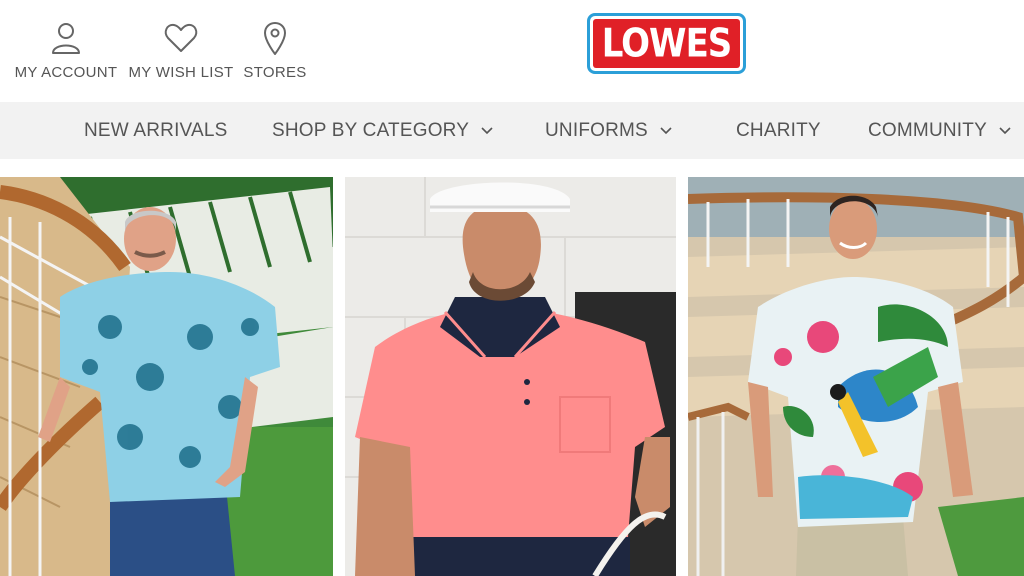  Describe the element at coordinates (181, 72) in the screenshot. I see `my-wish-list-label: MY WISH LIST` at that location.